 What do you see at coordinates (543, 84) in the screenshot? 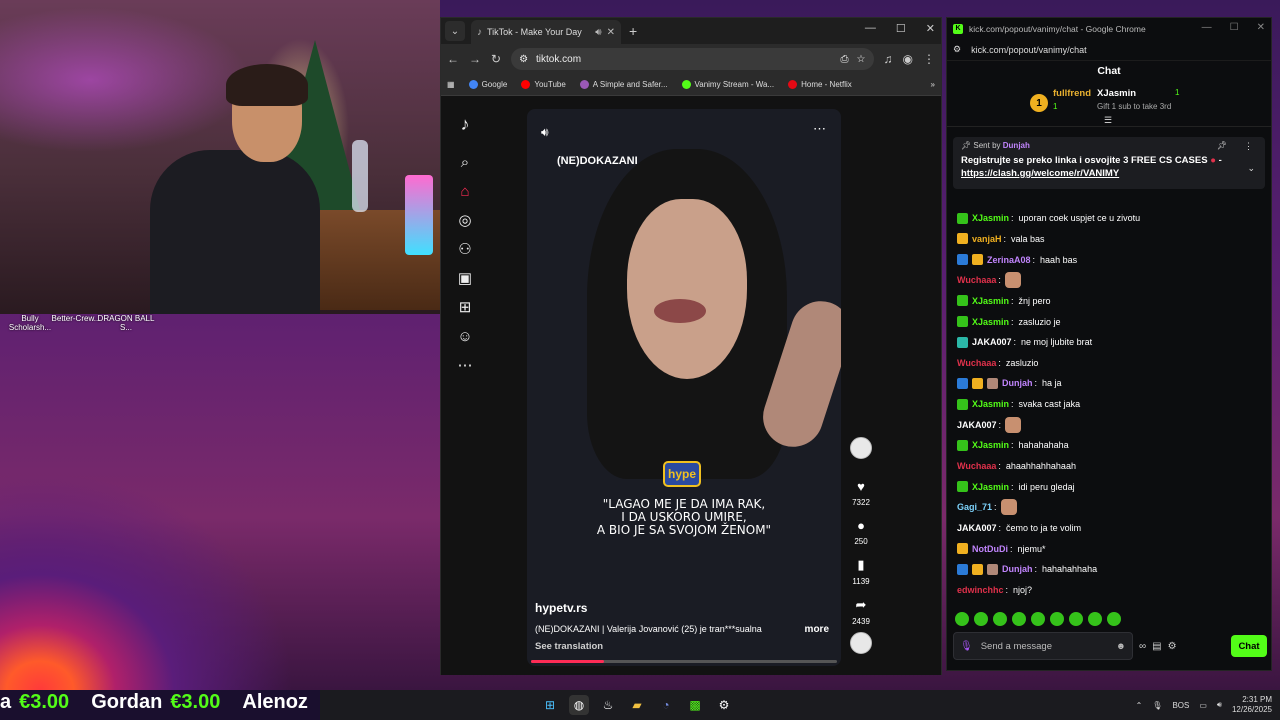
I see `bookmark-youtube: YouTube` at bounding box center [543, 84].